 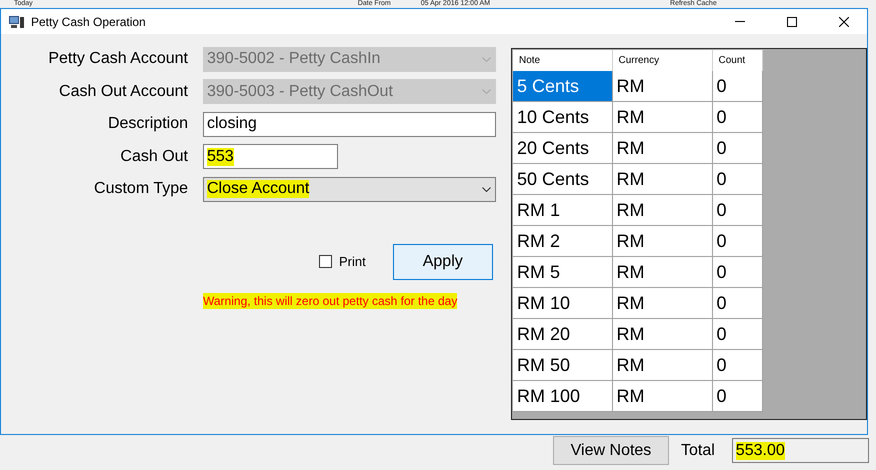 What do you see at coordinates (117, 59) in the screenshot?
I see `field-label: Petty Cash Account` at bounding box center [117, 59].